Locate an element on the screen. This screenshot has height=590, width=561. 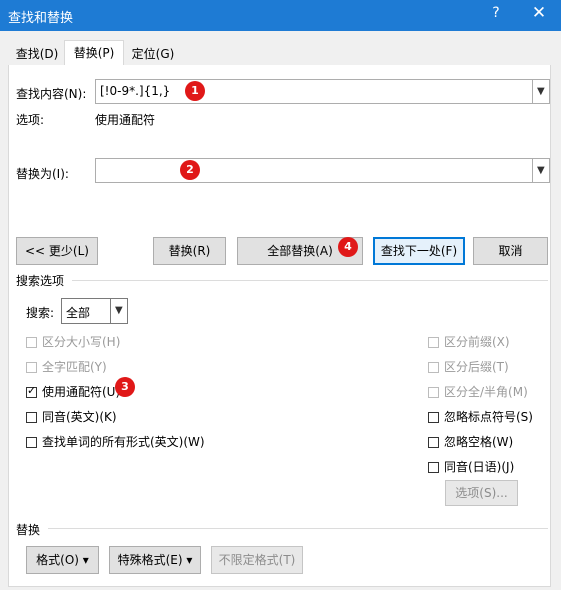
match-width-label: 区分全/半角(M) is located at coordinates (486, 392).